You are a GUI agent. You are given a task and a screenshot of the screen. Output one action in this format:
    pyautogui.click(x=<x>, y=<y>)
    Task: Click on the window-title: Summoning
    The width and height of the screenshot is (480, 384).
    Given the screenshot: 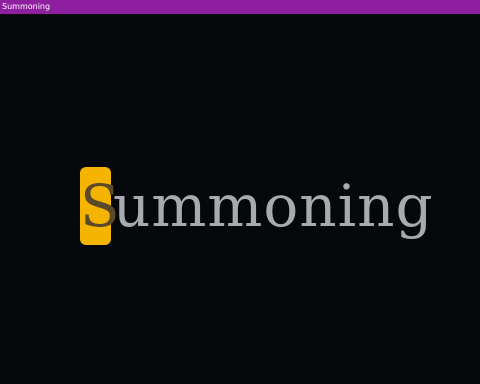 What is the action you would take?
    pyautogui.click(x=26, y=6)
    